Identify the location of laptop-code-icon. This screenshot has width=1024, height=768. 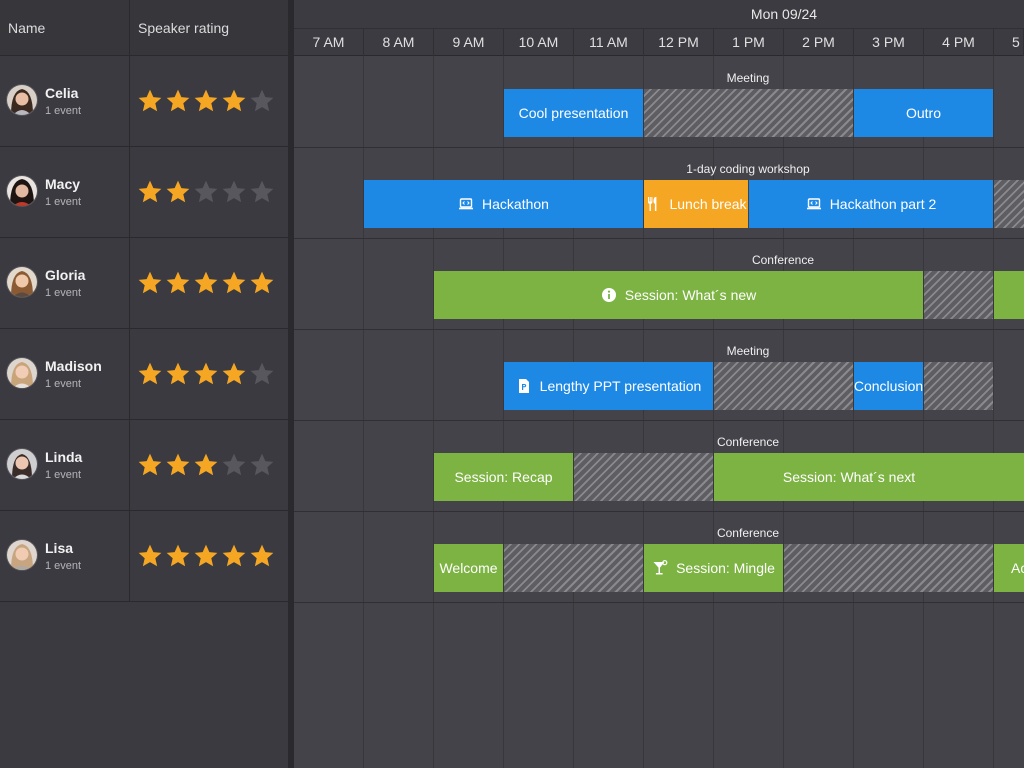
(813, 204).